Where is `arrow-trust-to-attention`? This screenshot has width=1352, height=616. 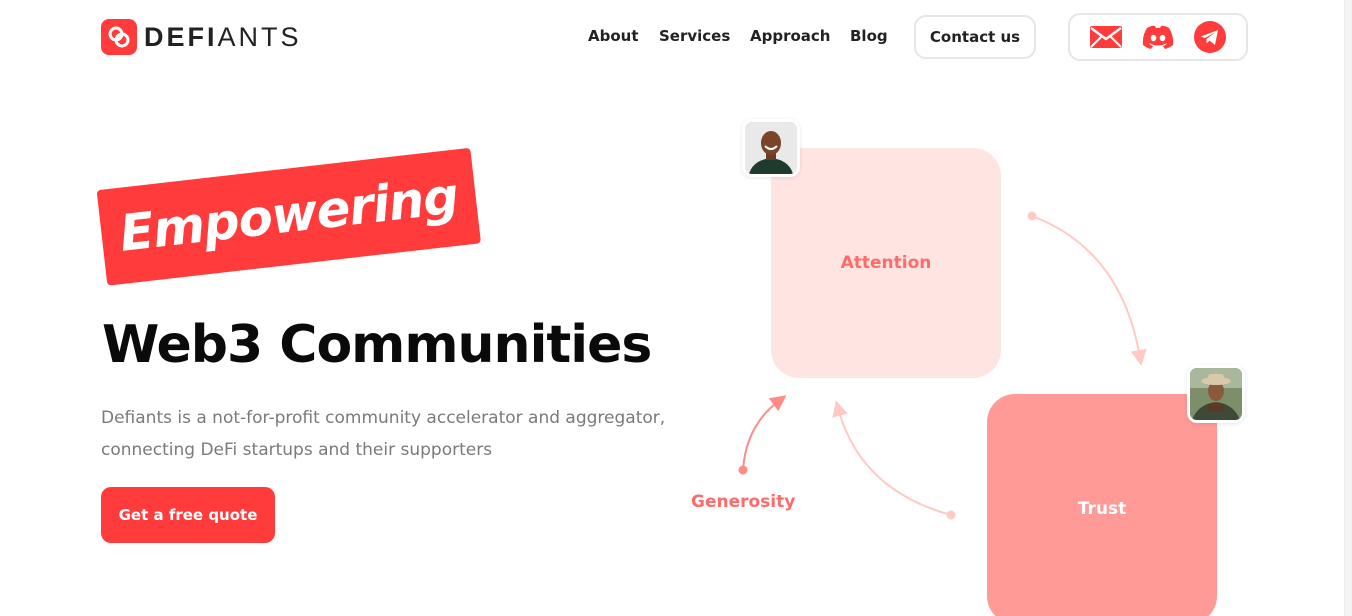
arrow-trust-to-attention is located at coordinates (892, 458).